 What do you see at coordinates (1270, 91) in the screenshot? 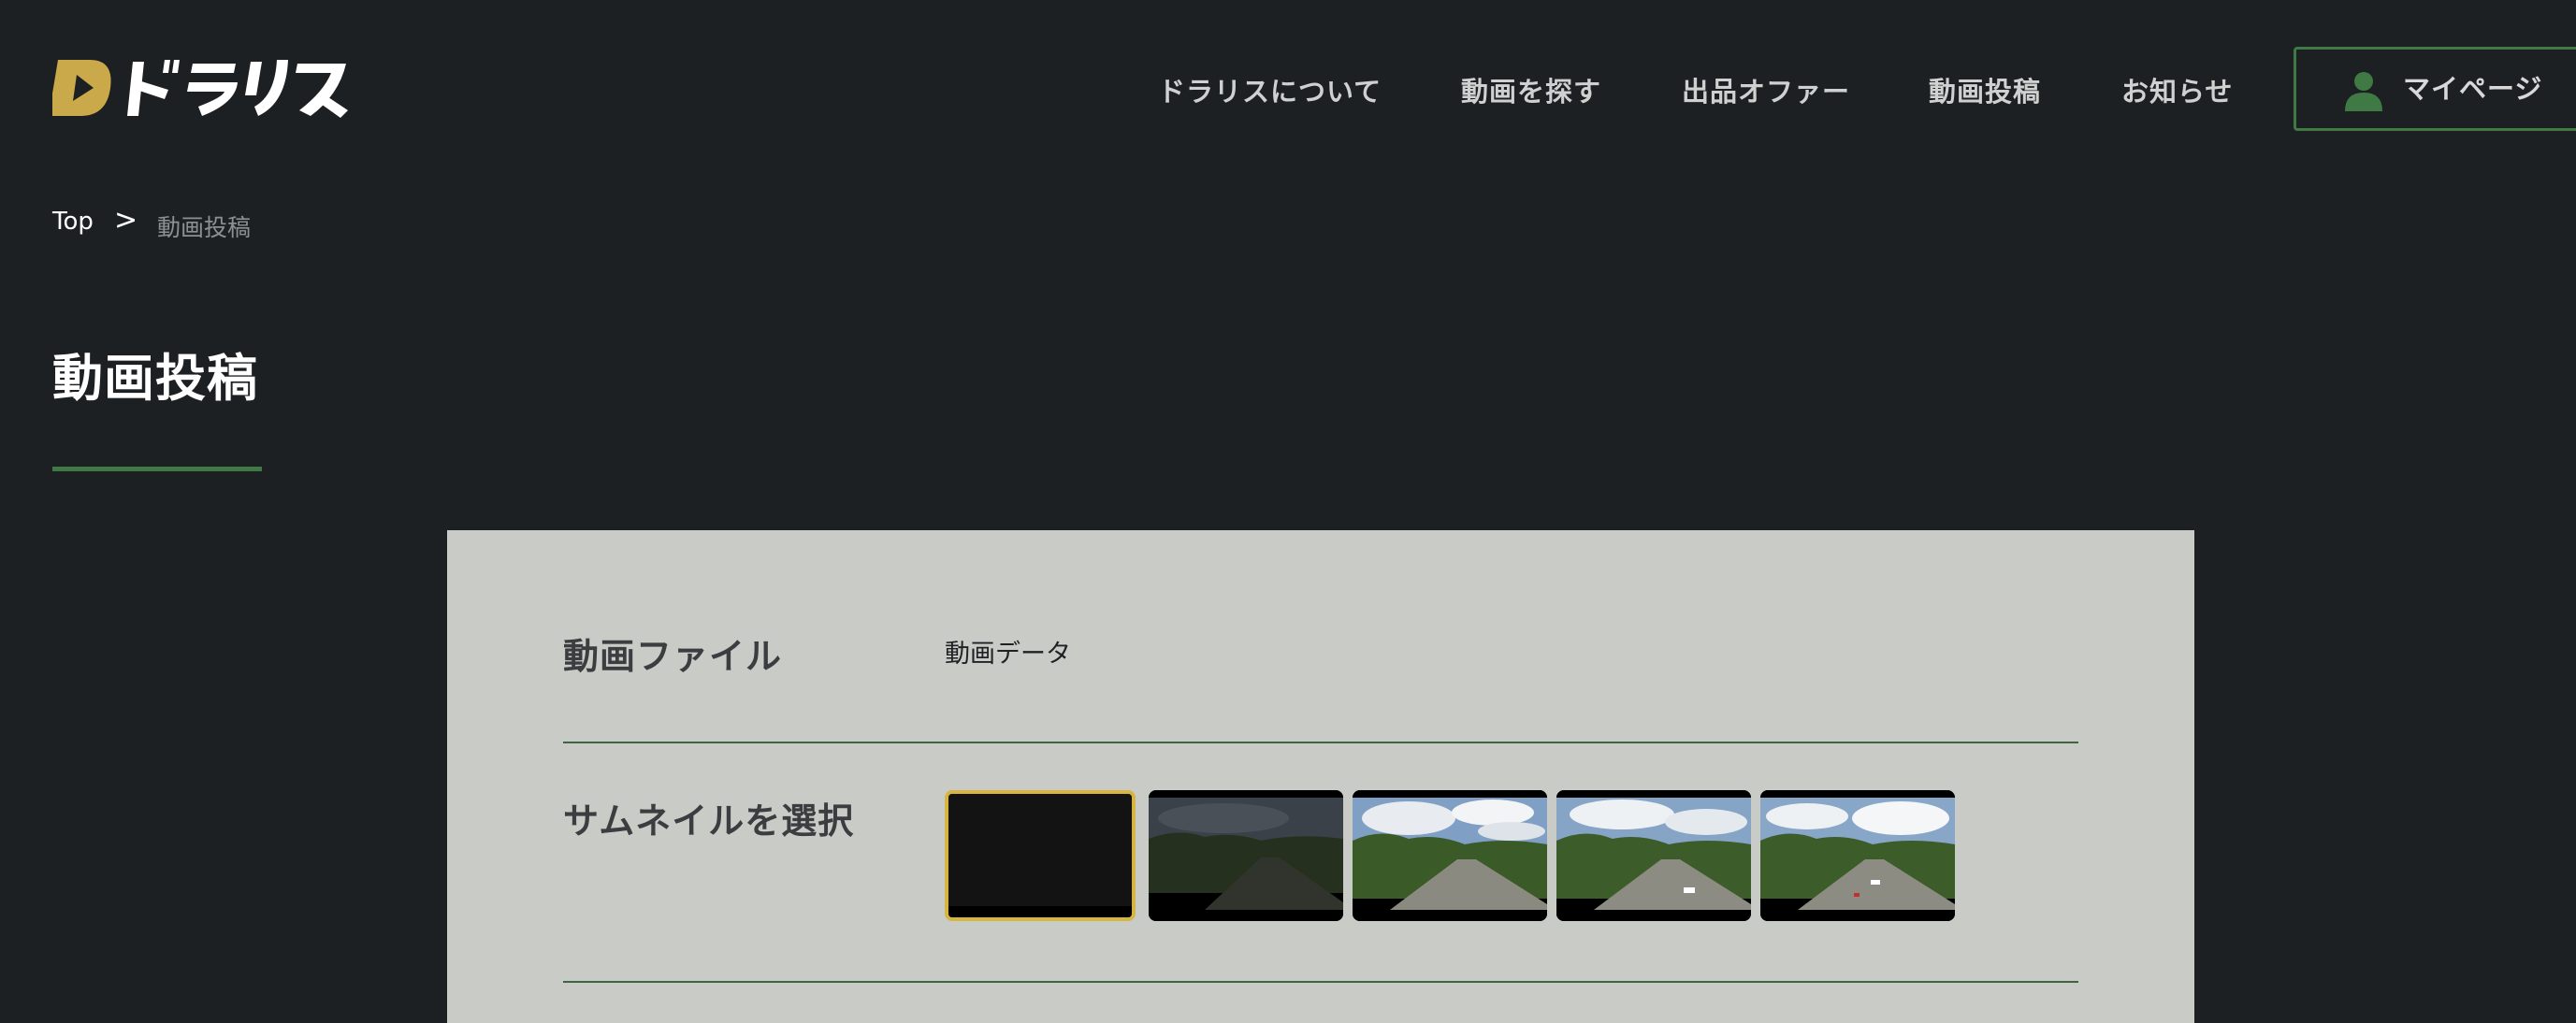
I see `nav-item-about: ドラリスについて` at bounding box center [1270, 91].